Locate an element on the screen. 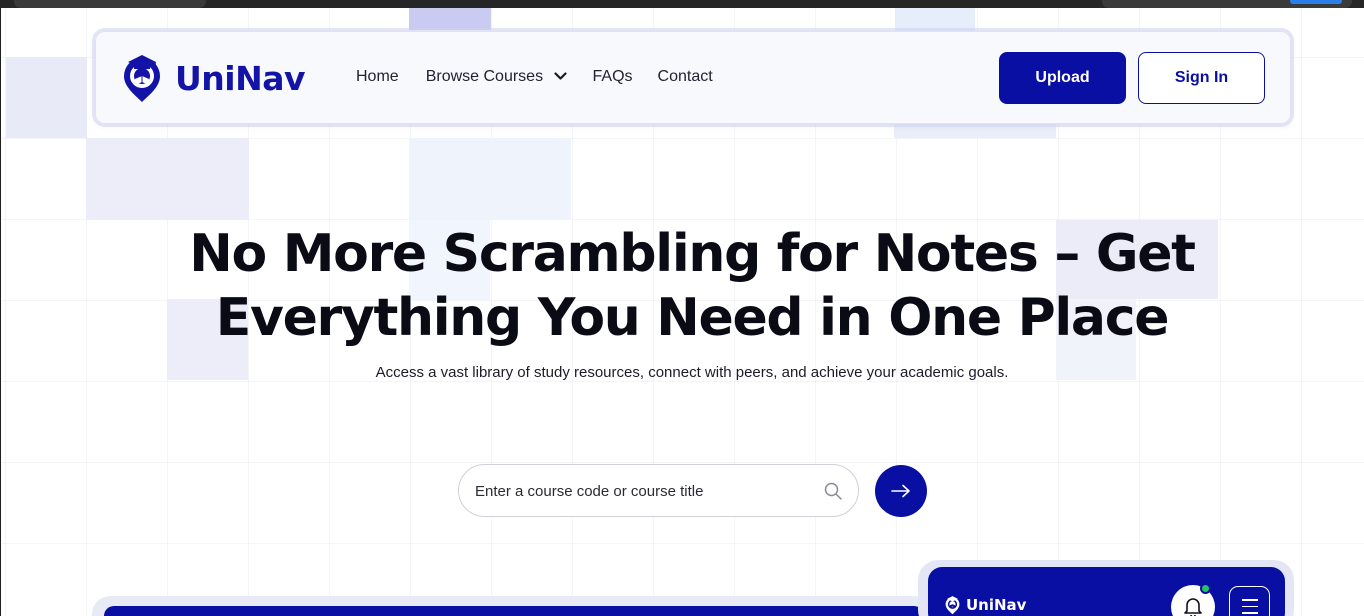 Image resolution: width=1364 pixels, height=616 pixels. nav-links: Home Browse Courses FAQs Contact is located at coordinates (534, 77).